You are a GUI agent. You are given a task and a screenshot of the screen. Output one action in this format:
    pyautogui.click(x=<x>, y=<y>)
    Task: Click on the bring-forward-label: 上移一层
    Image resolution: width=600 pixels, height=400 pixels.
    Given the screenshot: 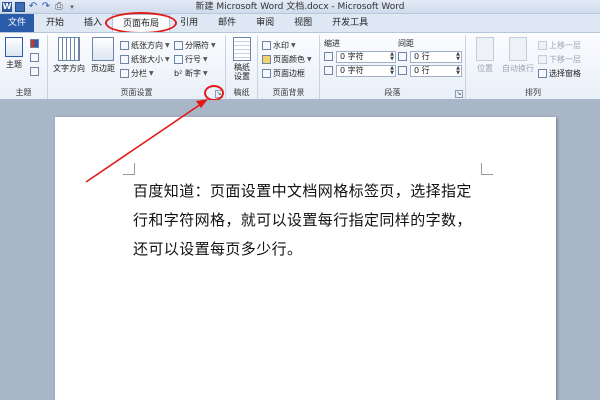 What is the action you would take?
    pyautogui.click(x=565, y=45)
    